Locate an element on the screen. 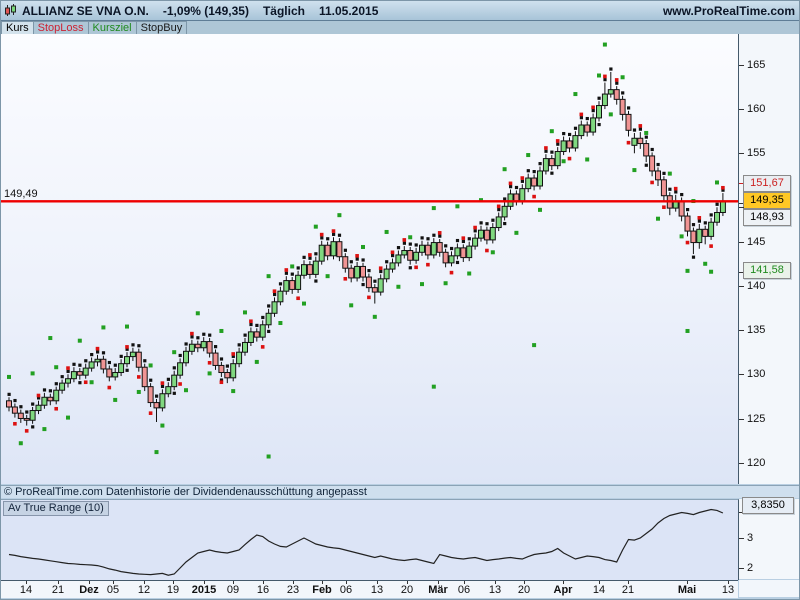  timeframe-label: Täglich is located at coordinates (283, 10).